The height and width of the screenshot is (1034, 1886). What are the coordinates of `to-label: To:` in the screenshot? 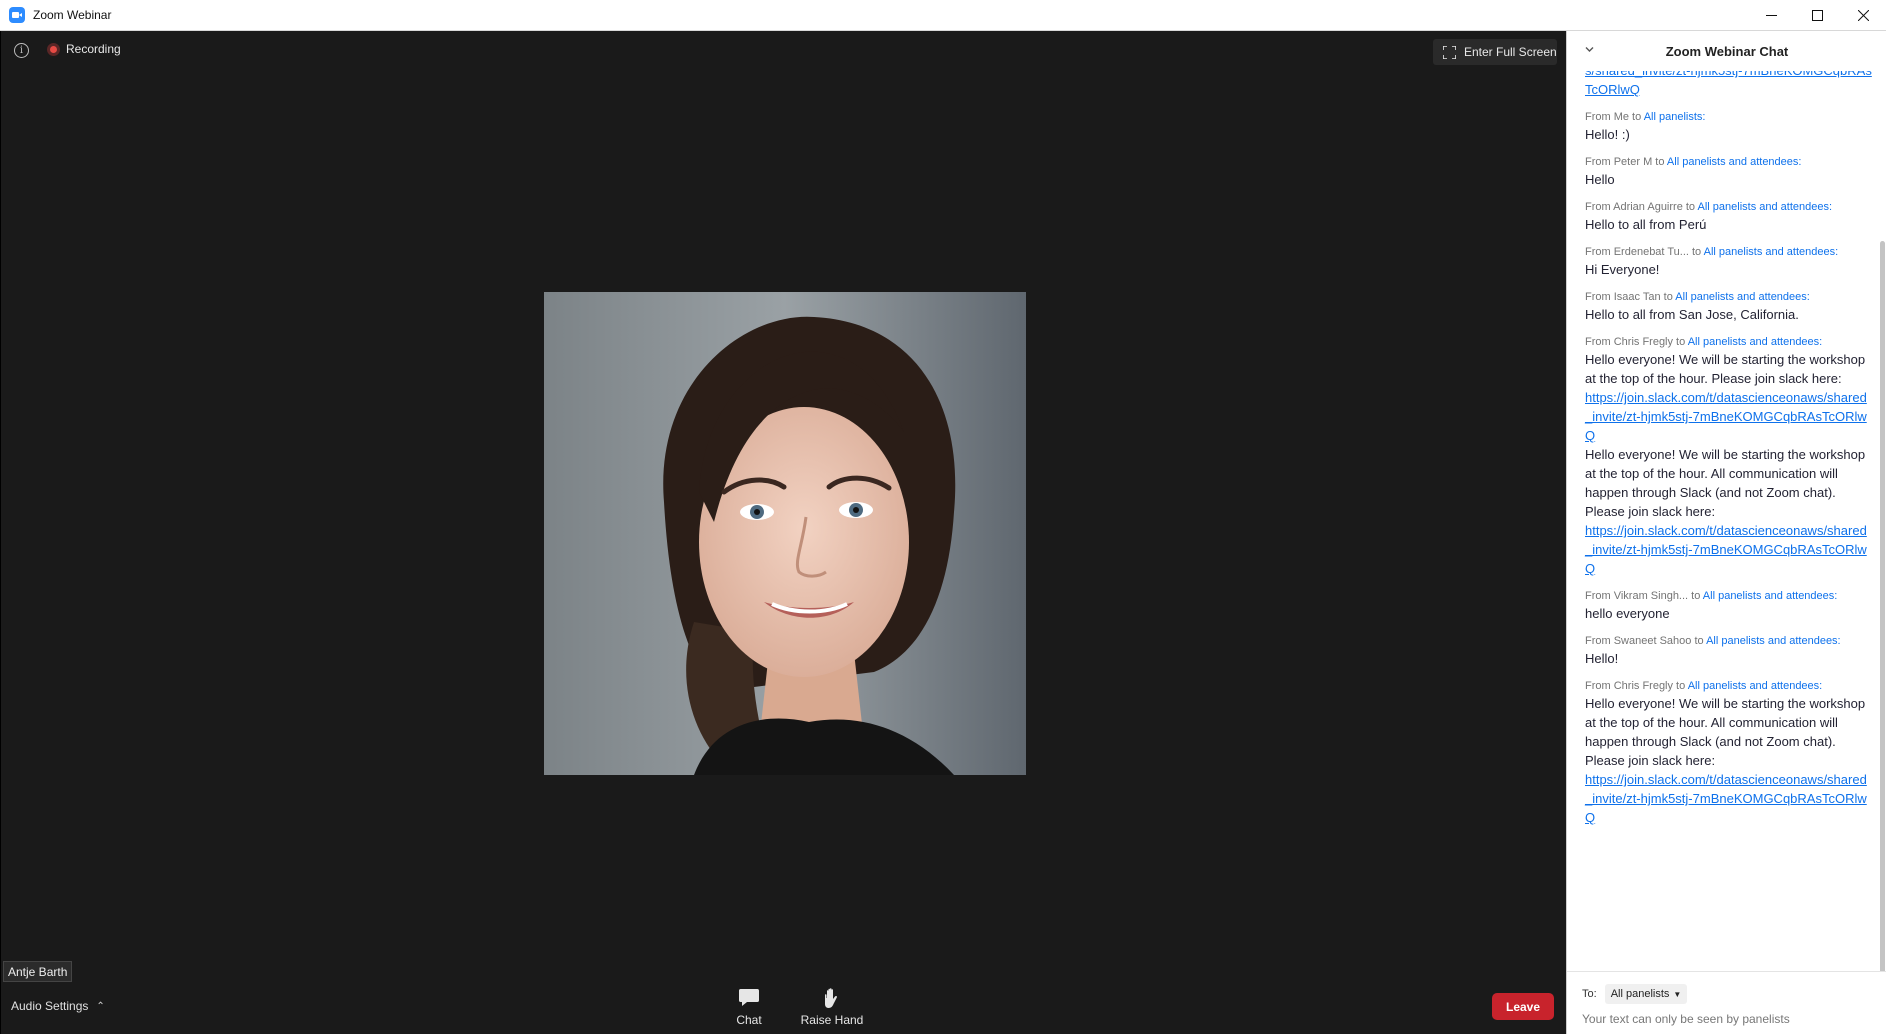 It's located at (1589, 994).